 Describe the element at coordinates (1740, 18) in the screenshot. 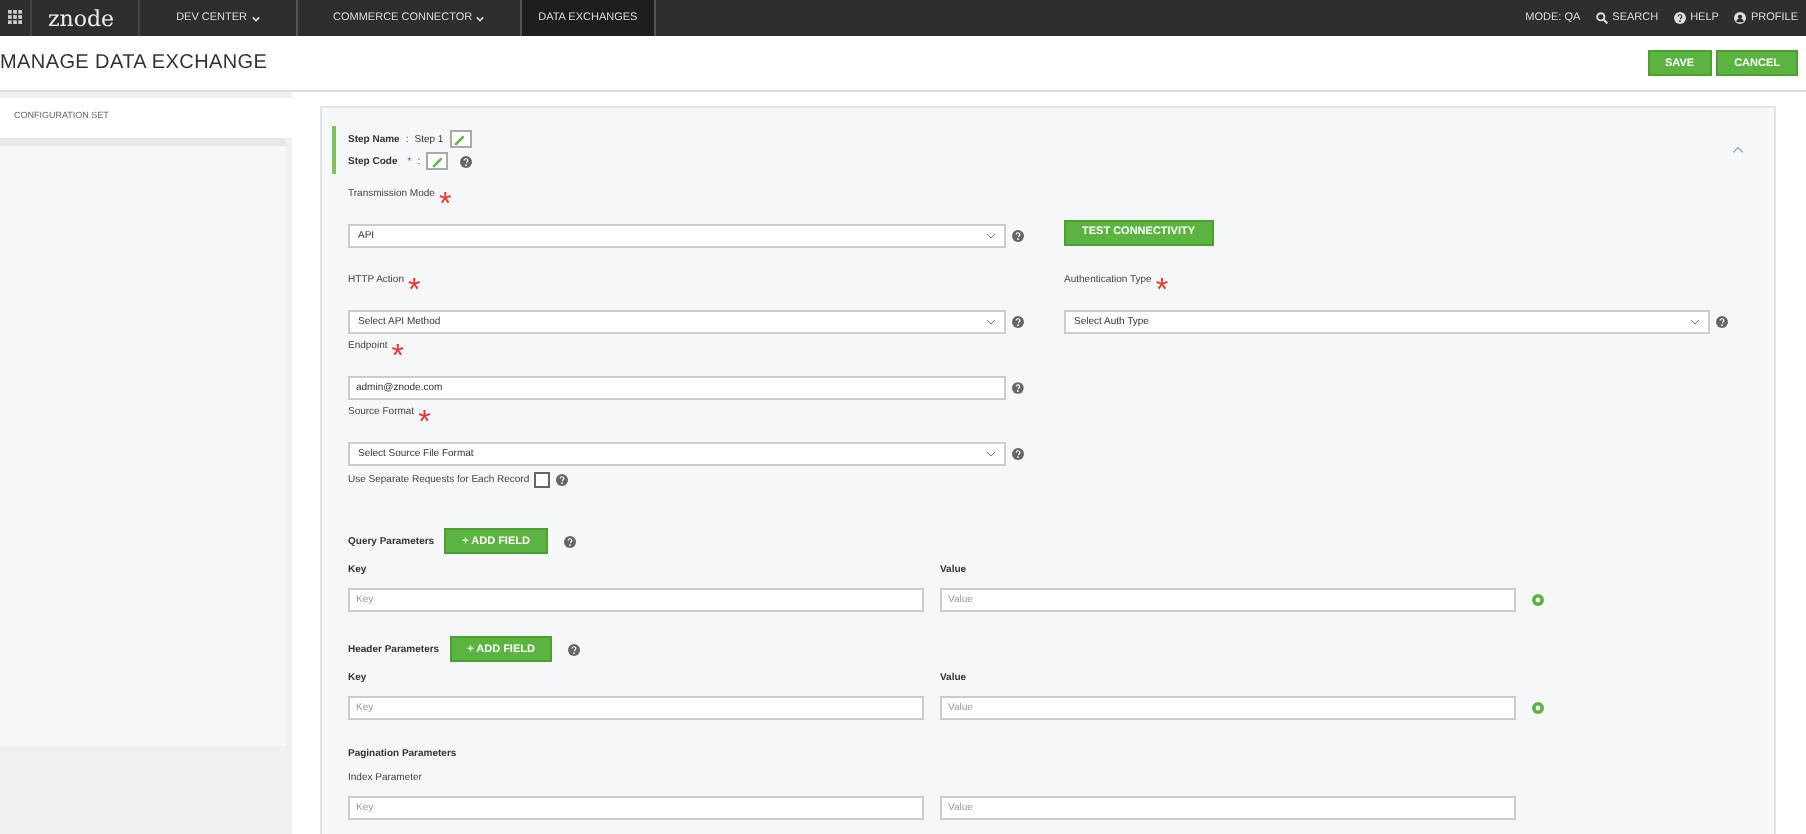

I see `user-icon` at that location.